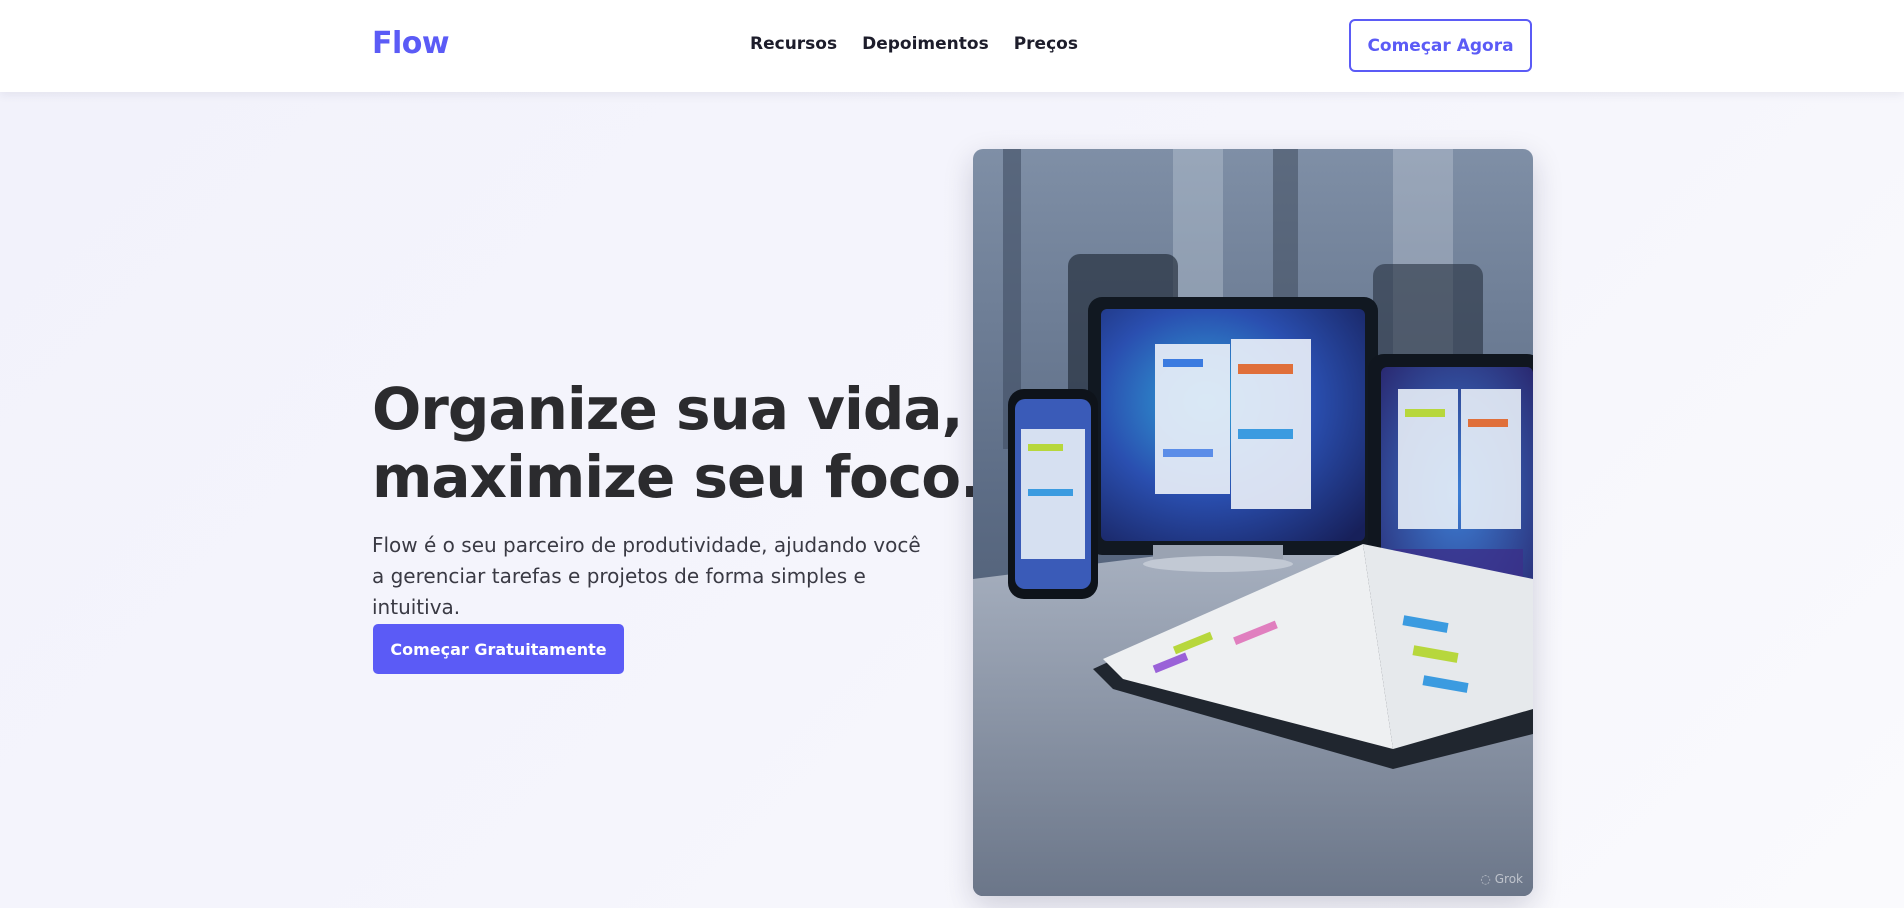 The height and width of the screenshot is (908, 1904). Describe the element at coordinates (1046, 44) in the screenshot. I see `nav-link-precos: Preços` at that location.